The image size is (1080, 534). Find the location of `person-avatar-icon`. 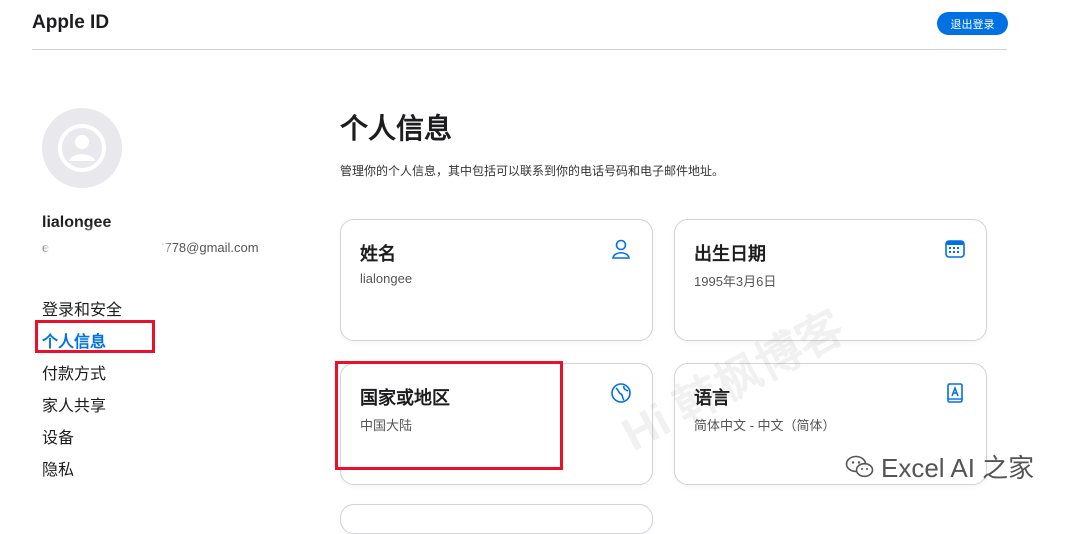

person-avatar-icon is located at coordinates (82, 148).